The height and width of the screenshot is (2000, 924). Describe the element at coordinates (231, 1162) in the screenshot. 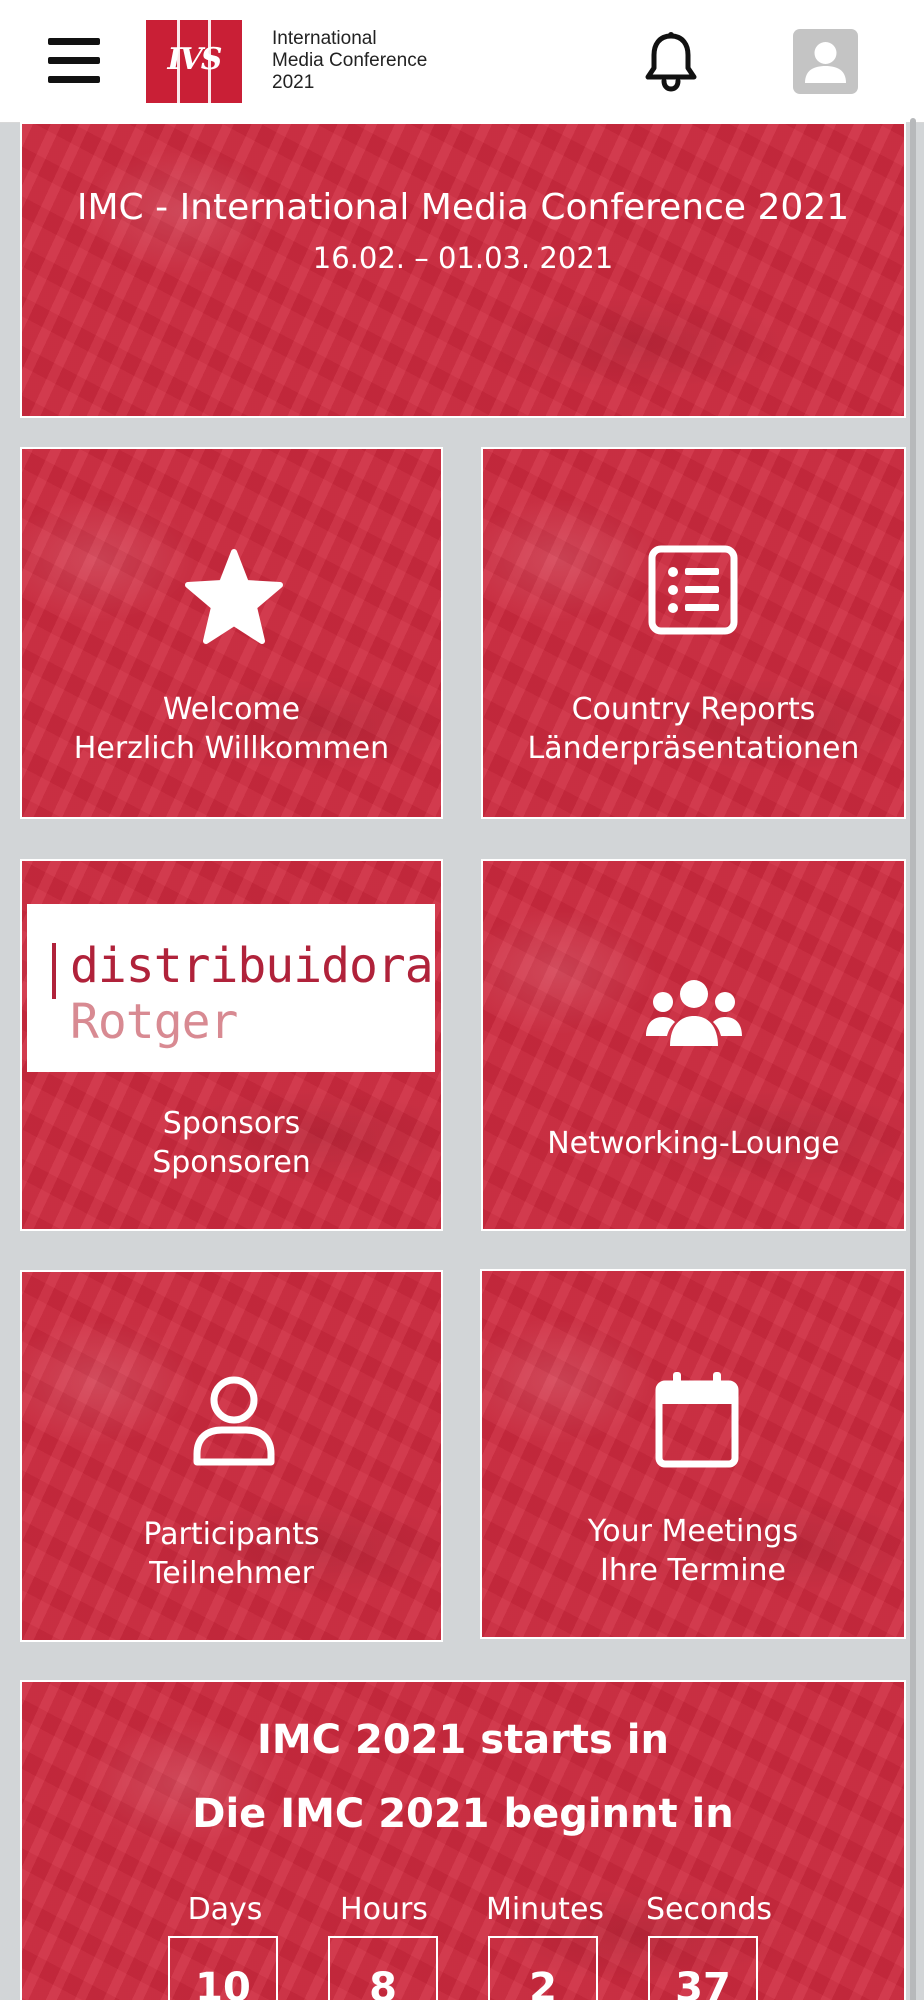

I see `tile-sponsors-label-de: Sponsoren` at that location.